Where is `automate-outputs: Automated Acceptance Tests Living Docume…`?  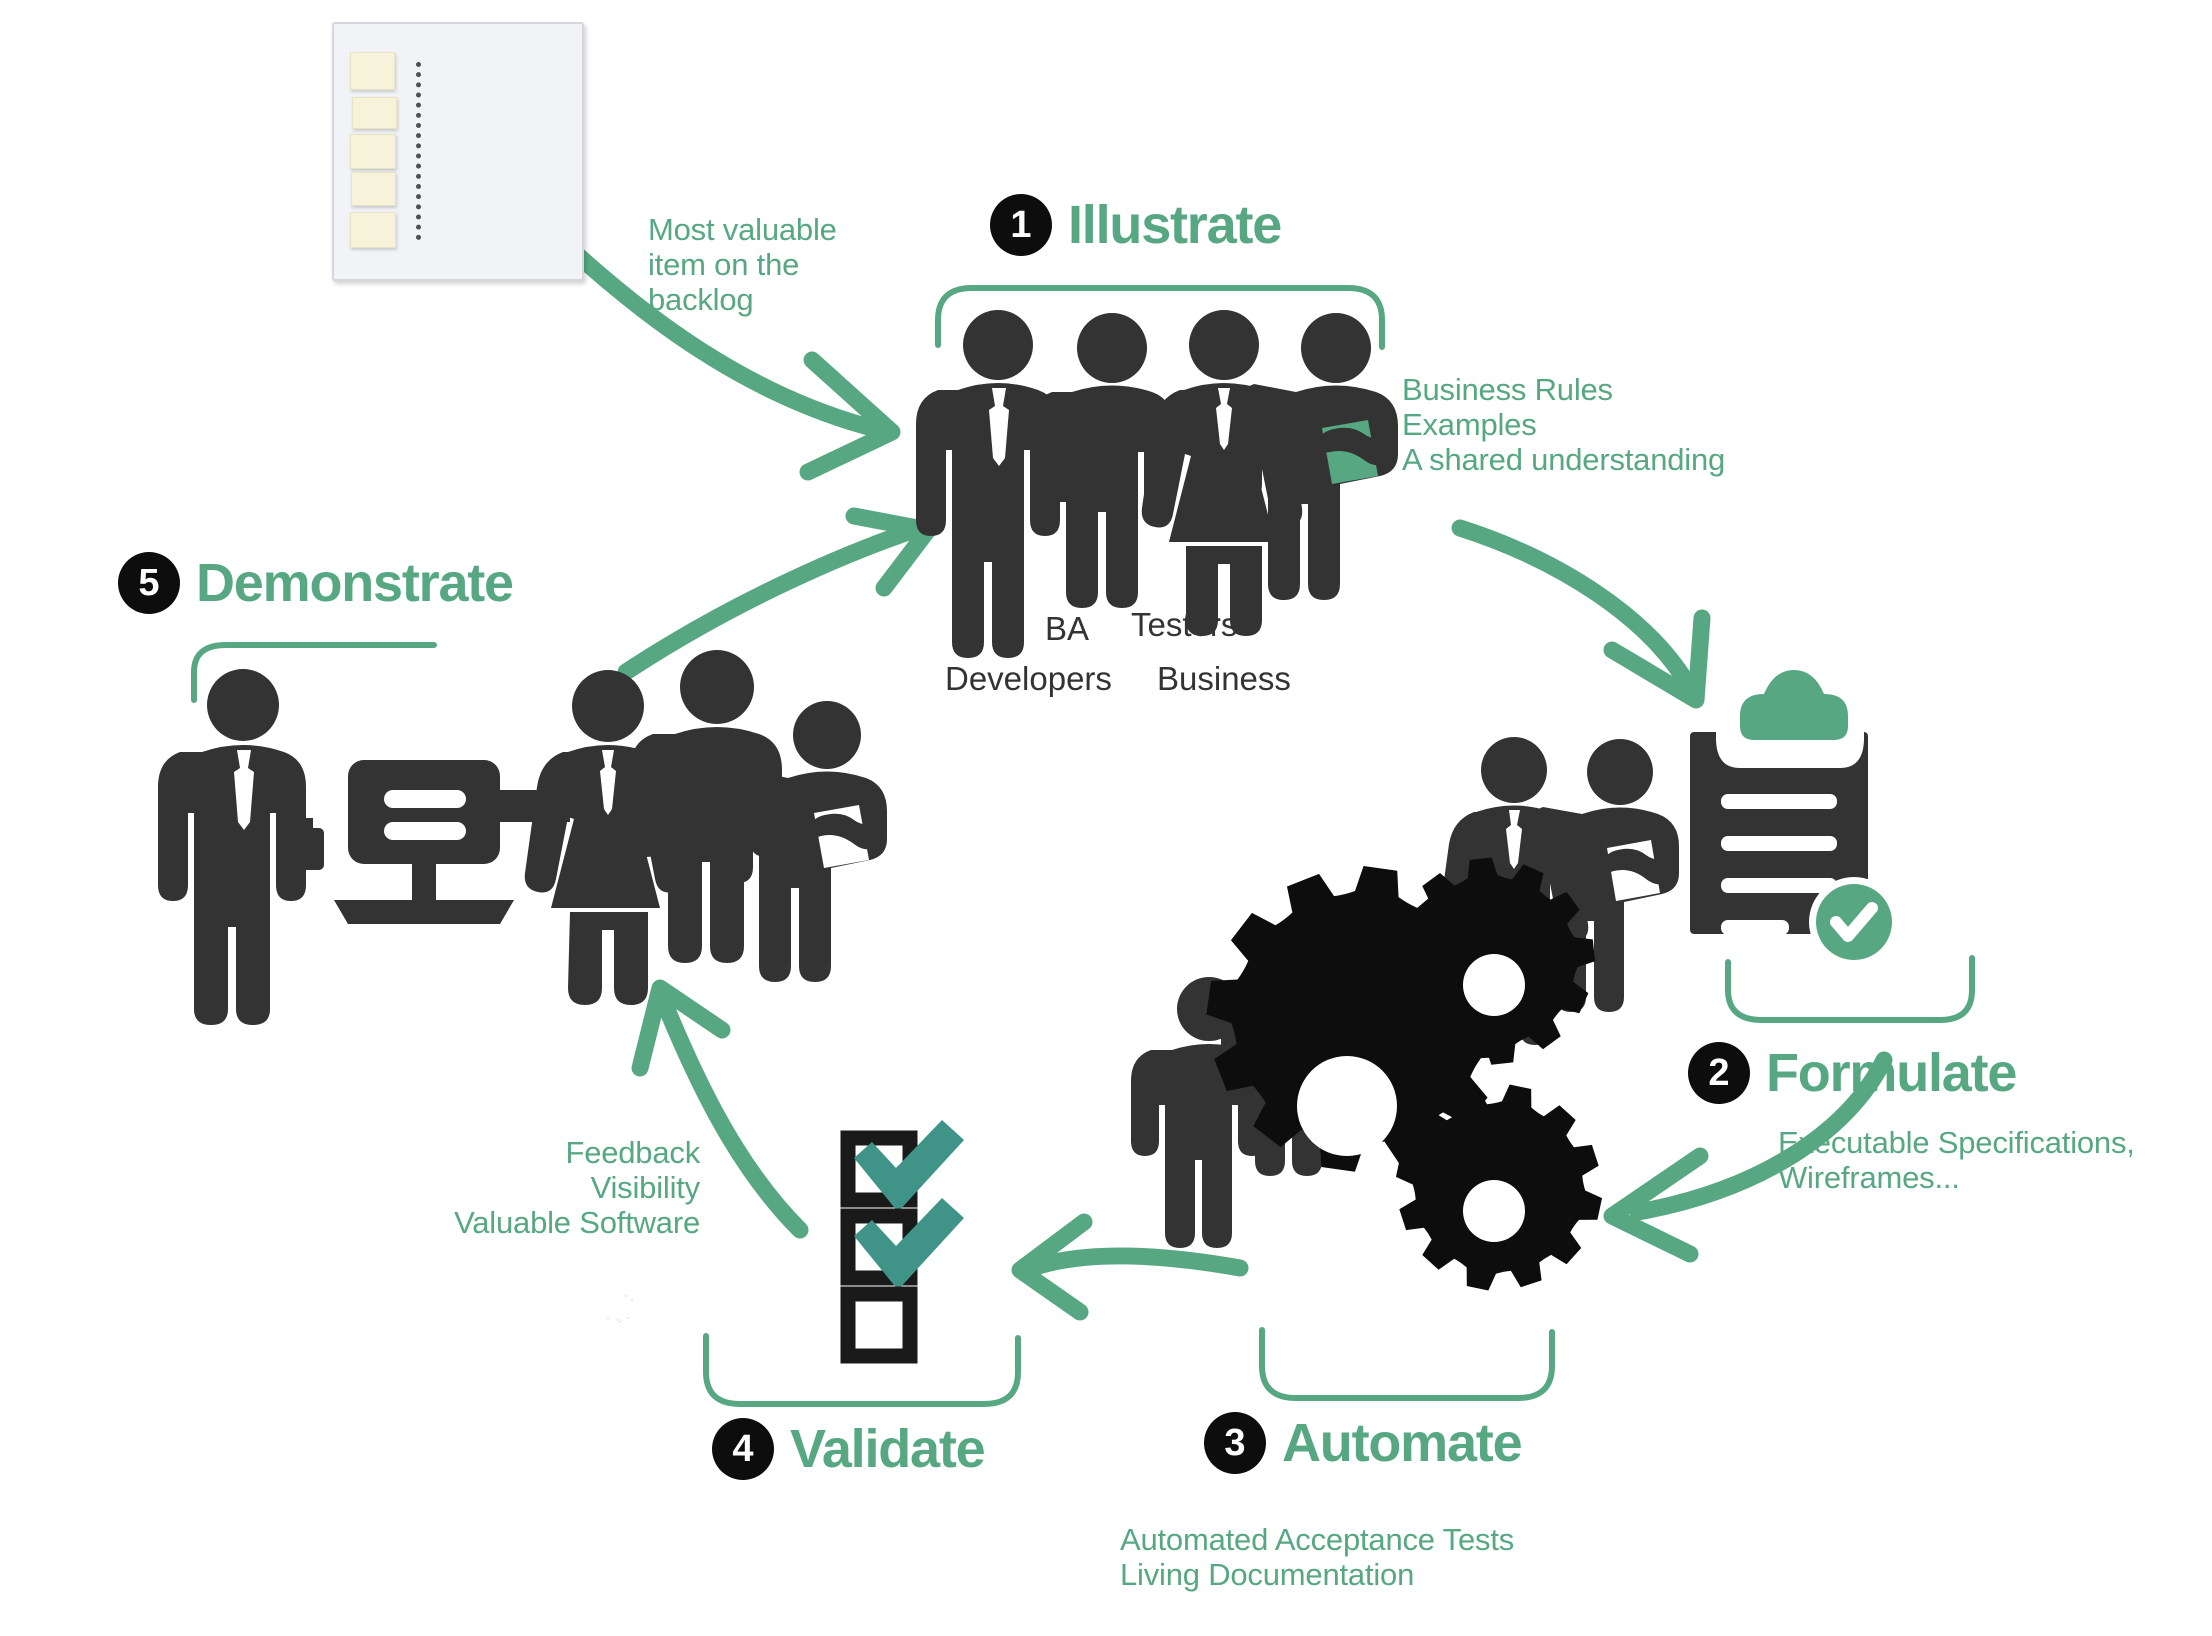
automate-outputs: Automated Acceptance Tests Living Docume… is located at coordinates (1317, 1557).